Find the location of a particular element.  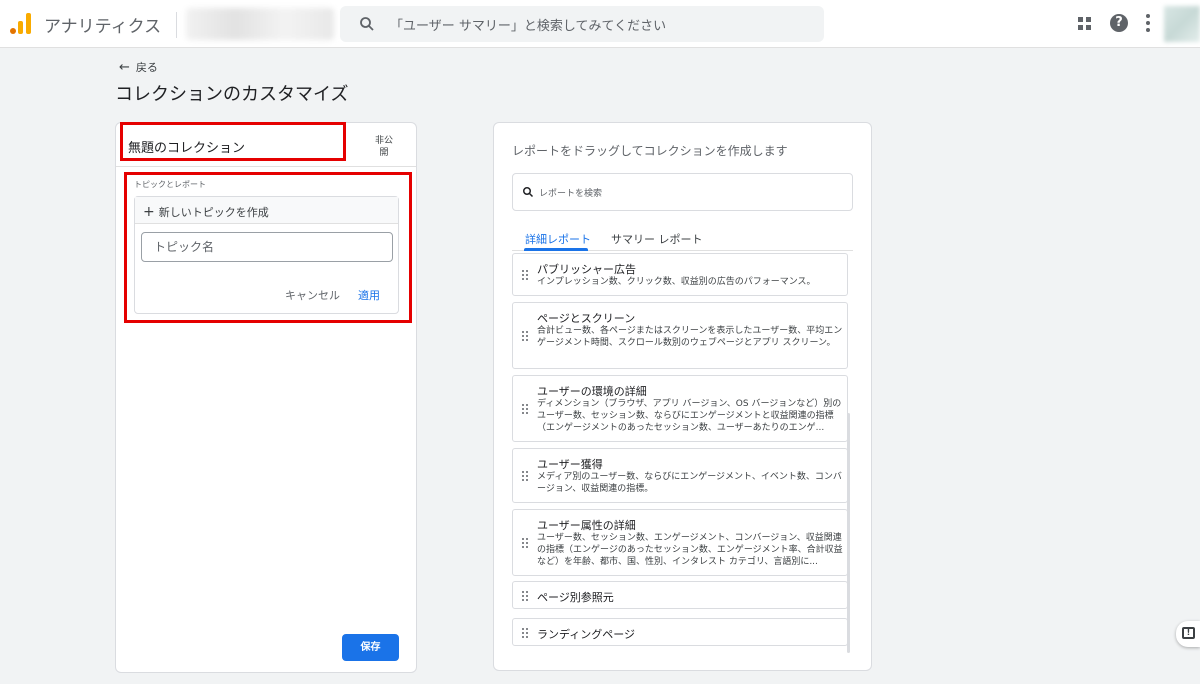

active-tab-indicator is located at coordinates (556, 249).